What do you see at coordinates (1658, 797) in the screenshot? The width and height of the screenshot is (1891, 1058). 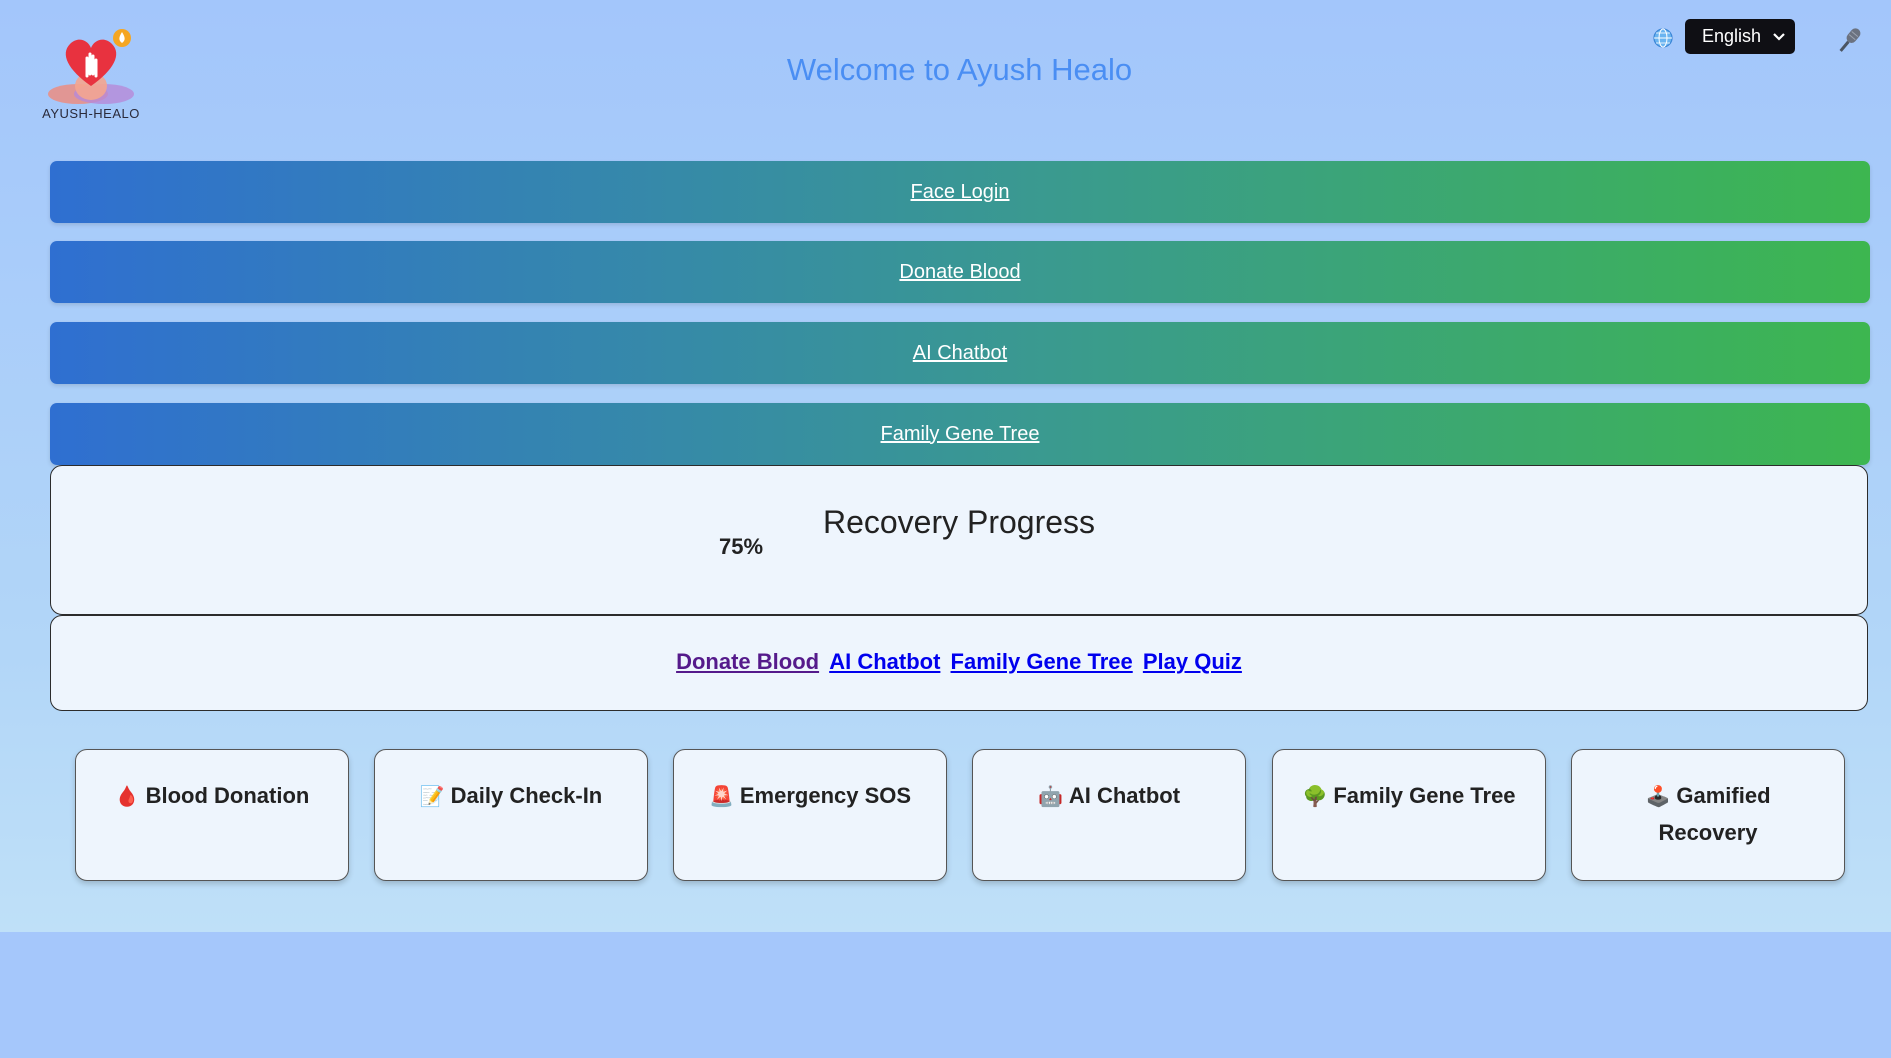 I see `joystick-icon: 🕹️` at bounding box center [1658, 797].